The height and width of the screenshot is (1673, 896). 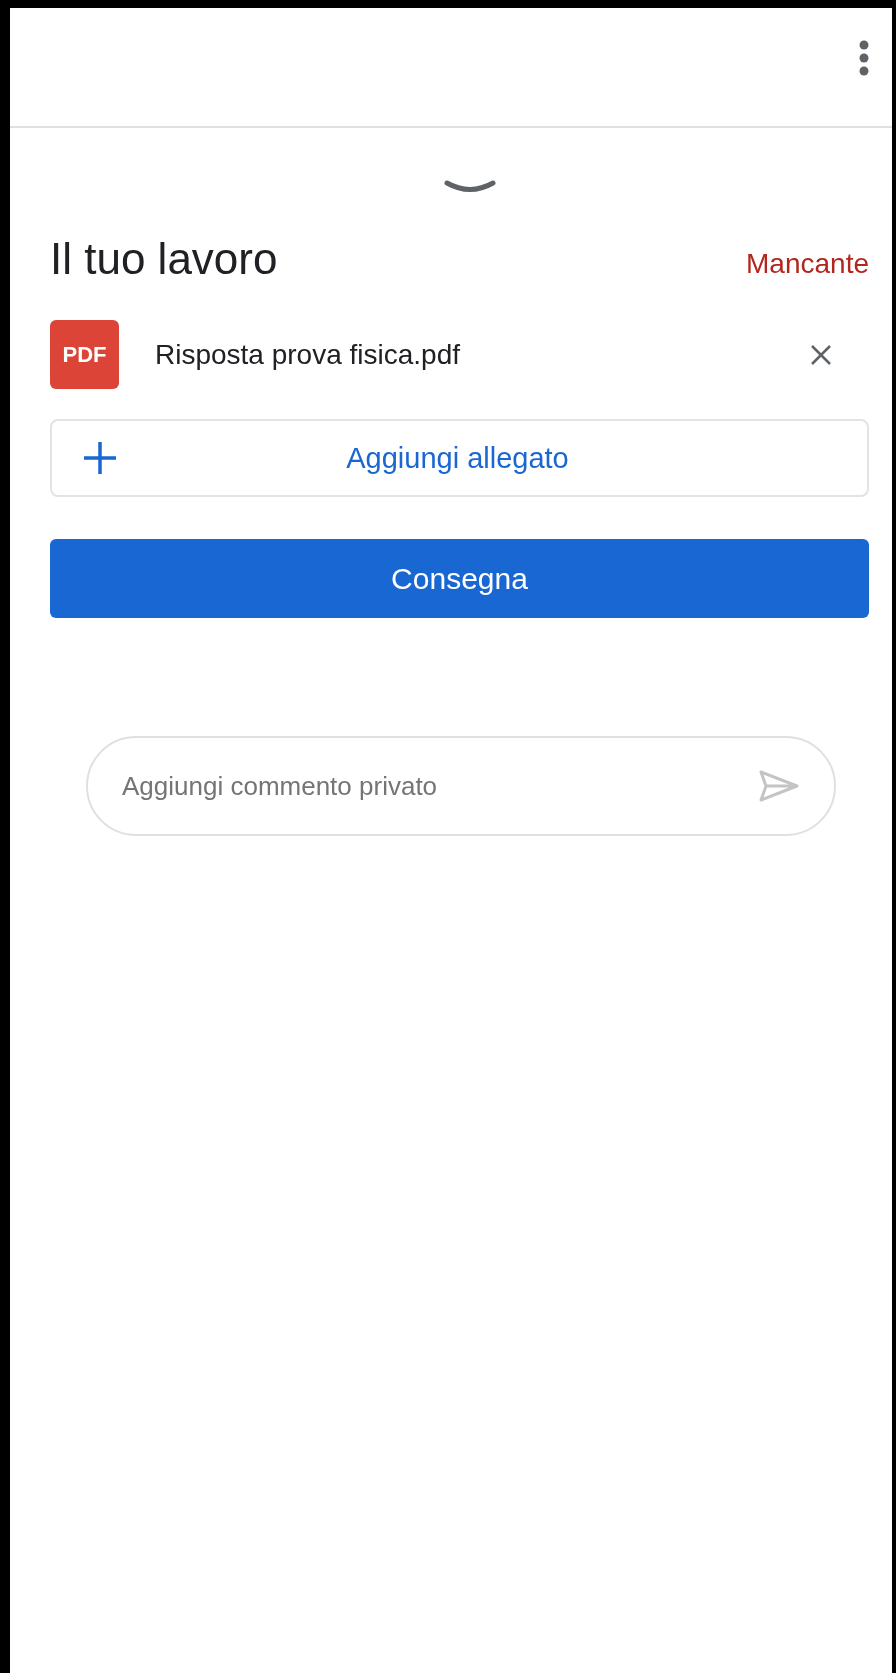 What do you see at coordinates (461, 786) in the screenshot?
I see `private-comment-field: Aggiungi commento privato` at bounding box center [461, 786].